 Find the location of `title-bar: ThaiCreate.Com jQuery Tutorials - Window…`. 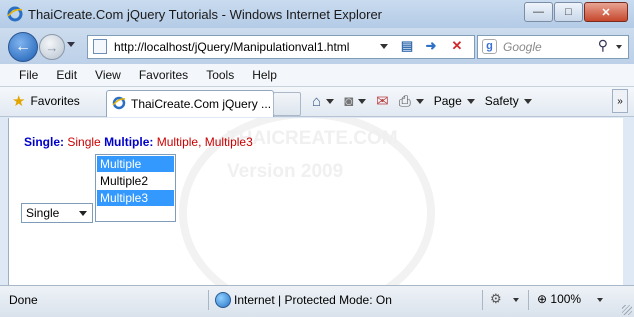

title-bar: ThaiCreate.Com jQuery Tutorials - Window… is located at coordinates (317, 14).